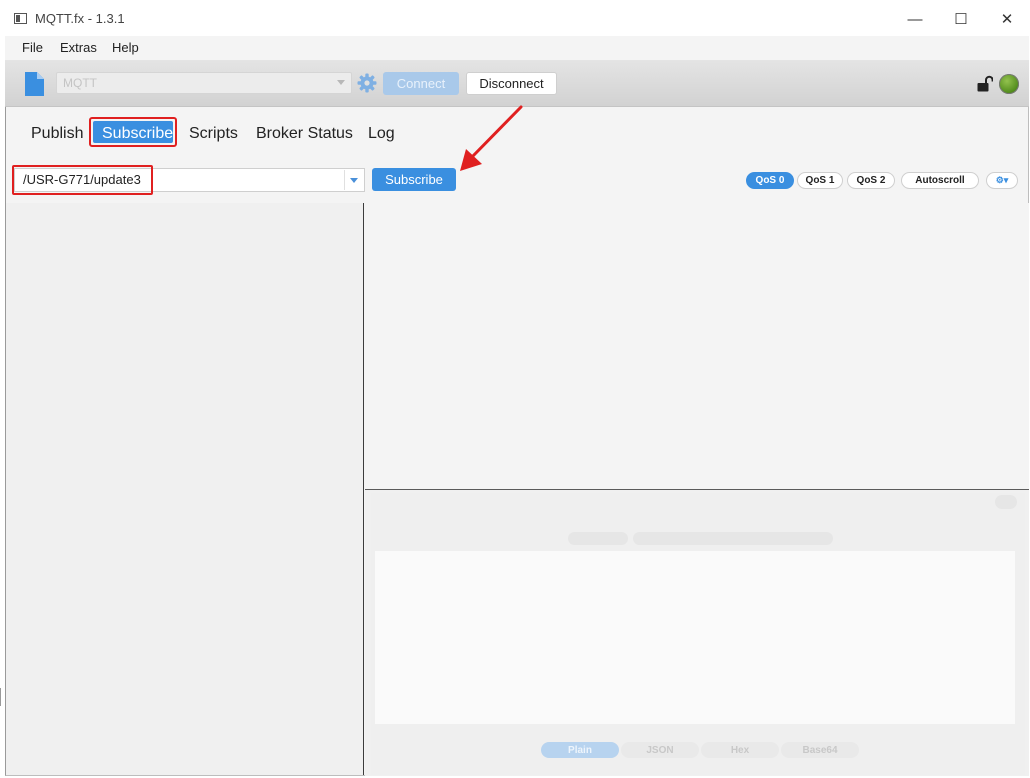 Image resolution: width=1030 pixels, height=778 pixels. Describe the element at coordinates (1007, 19) in the screenshot. I see `close-button: ✕` at that location.